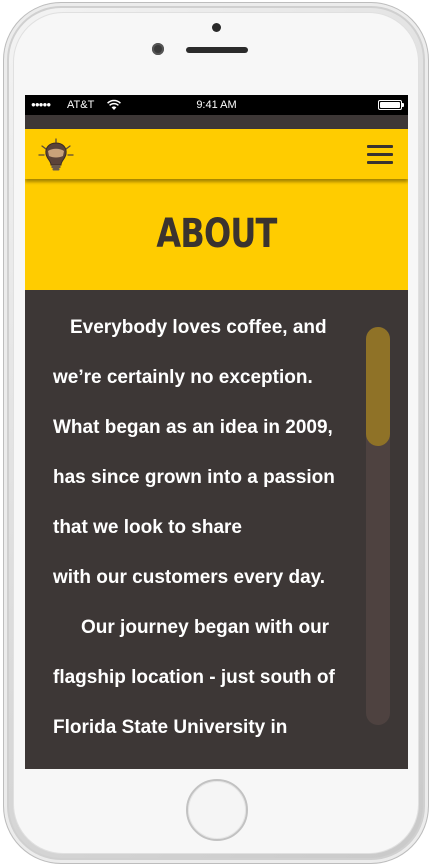 The image size is (432, 868). Describe the element at coordinates (183, 377) in the screenshot. I see `about-text-line: we’re certainly no exception.` at that location.